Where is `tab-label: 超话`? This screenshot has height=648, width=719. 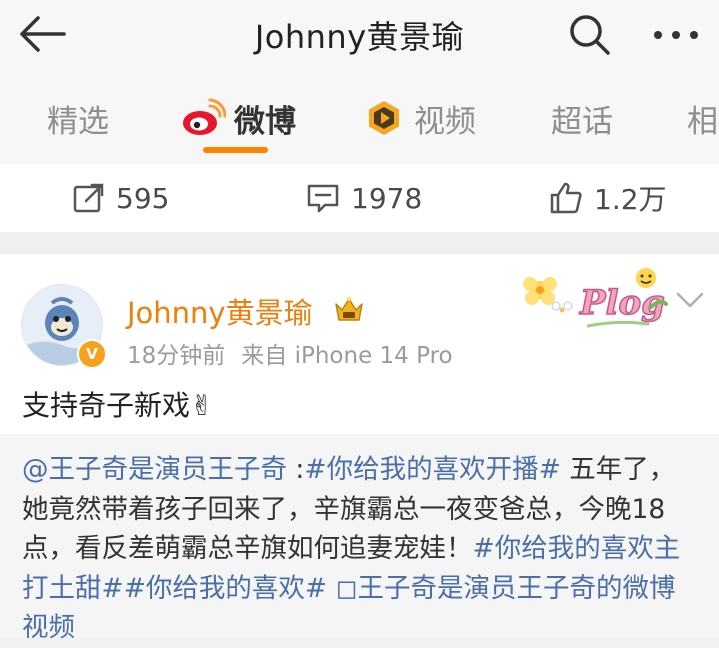
tab-label: 超话 is located at coordinates (582, 121).